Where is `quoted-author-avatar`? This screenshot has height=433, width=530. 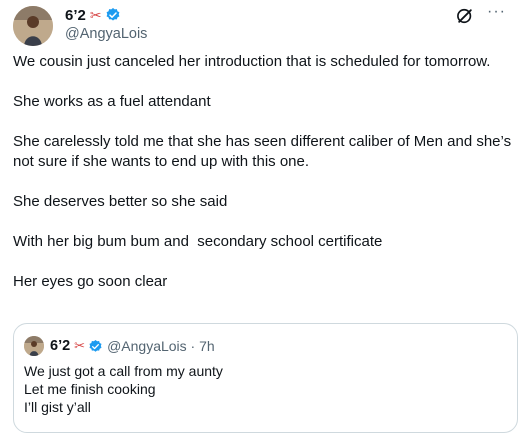
quoted-author-avatar is located at coordinates (34, 346).